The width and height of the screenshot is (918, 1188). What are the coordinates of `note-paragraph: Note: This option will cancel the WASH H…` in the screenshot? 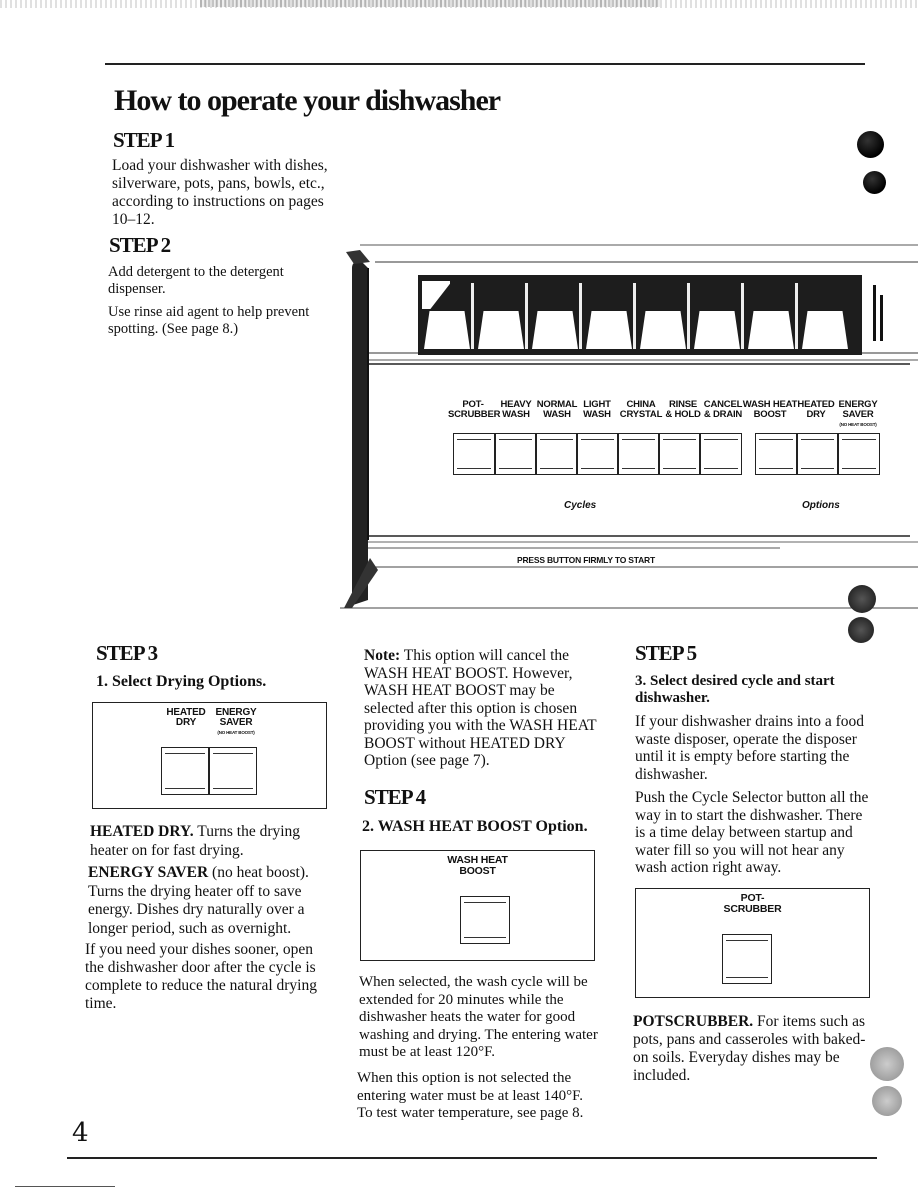 It's located at (481, 708).